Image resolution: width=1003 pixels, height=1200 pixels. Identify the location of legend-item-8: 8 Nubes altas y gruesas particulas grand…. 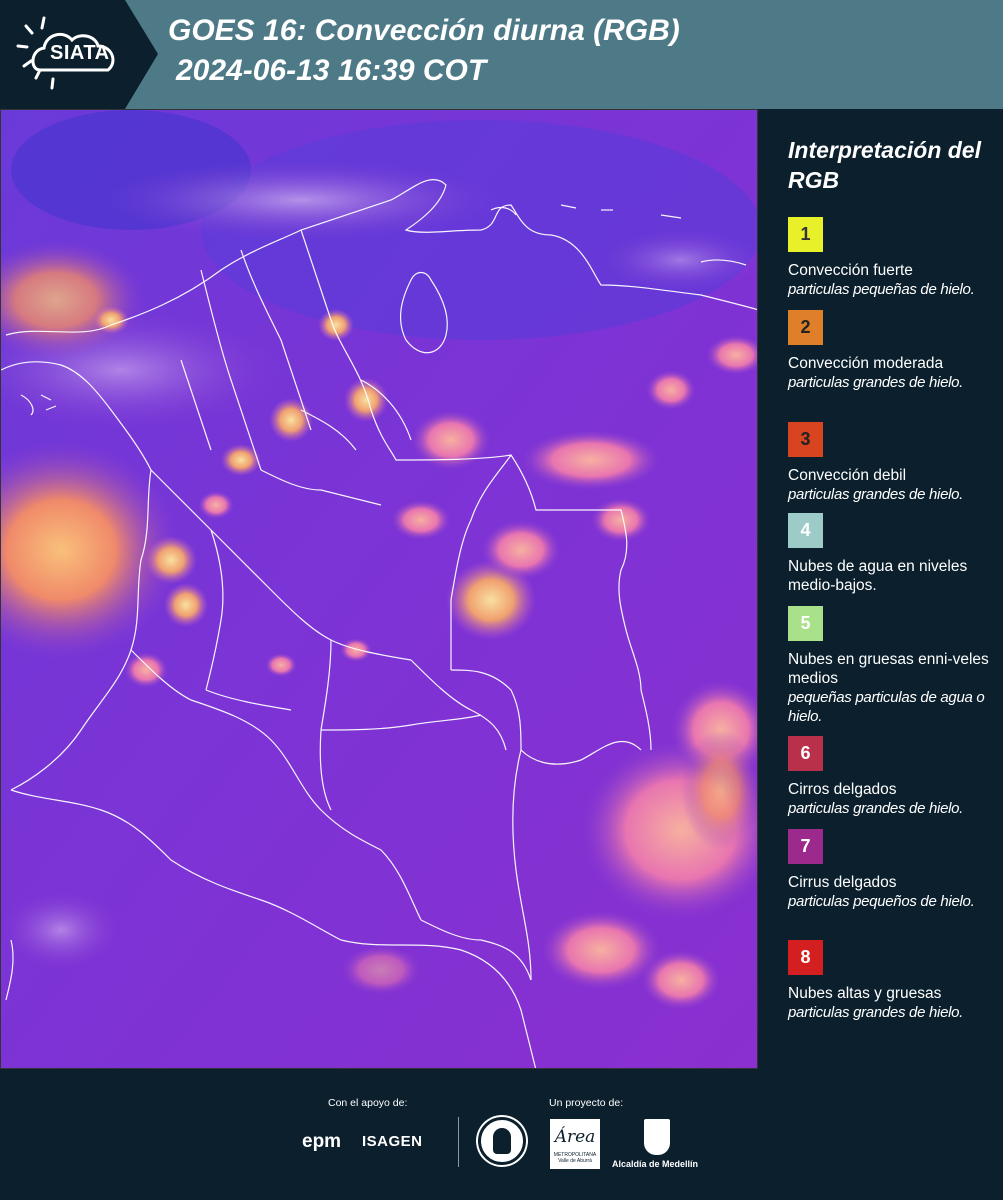
(893, 981).